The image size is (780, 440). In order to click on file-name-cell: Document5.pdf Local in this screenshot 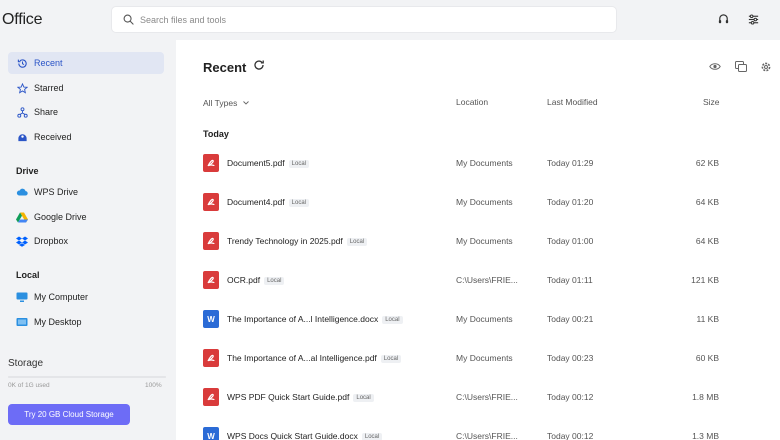, I will do `click(268, 163)`.